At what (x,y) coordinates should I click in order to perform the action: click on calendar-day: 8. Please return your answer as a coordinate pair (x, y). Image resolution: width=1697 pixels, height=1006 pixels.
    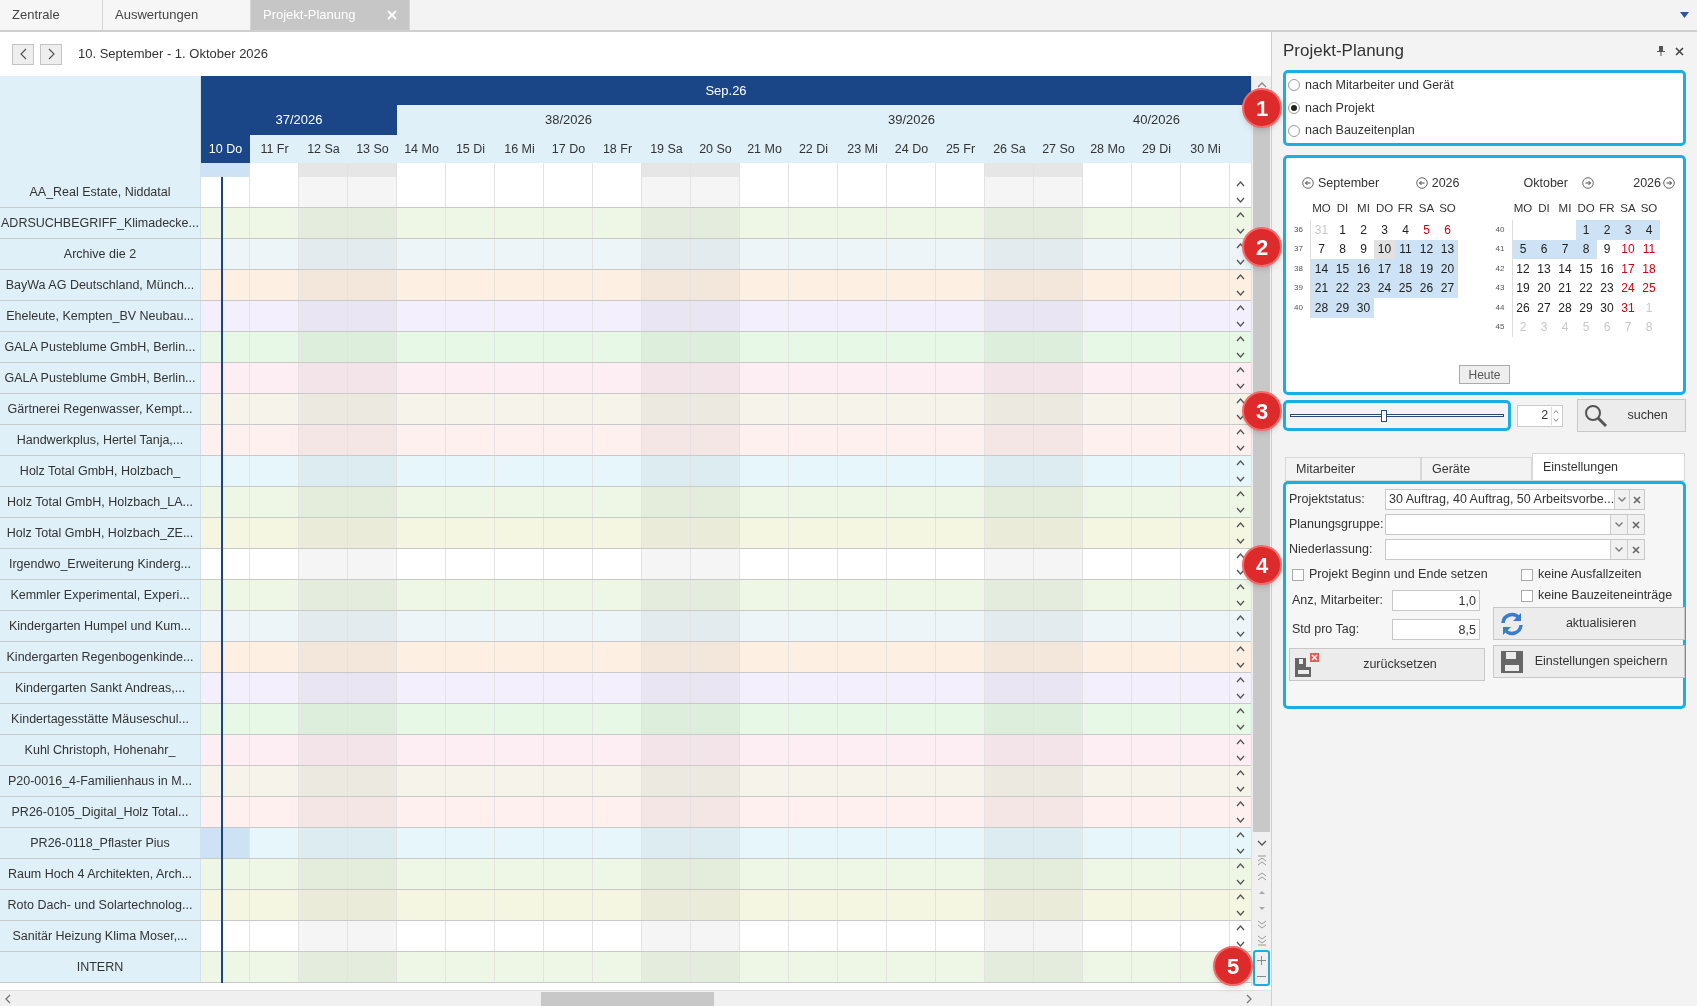
    Looking at the image, I should click on (1342, 249).